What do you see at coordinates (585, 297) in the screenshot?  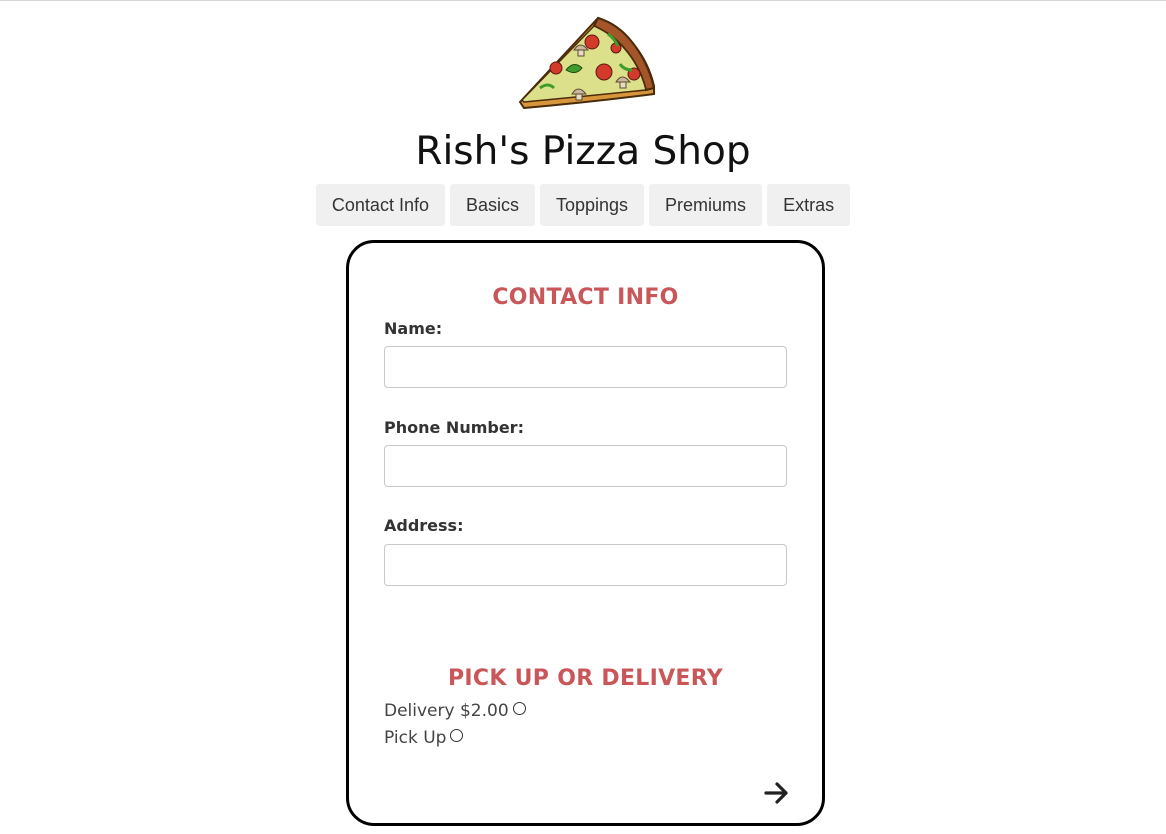 I see `contact-info-heading: CONTACT INFO` at bounding box center [585, 297].